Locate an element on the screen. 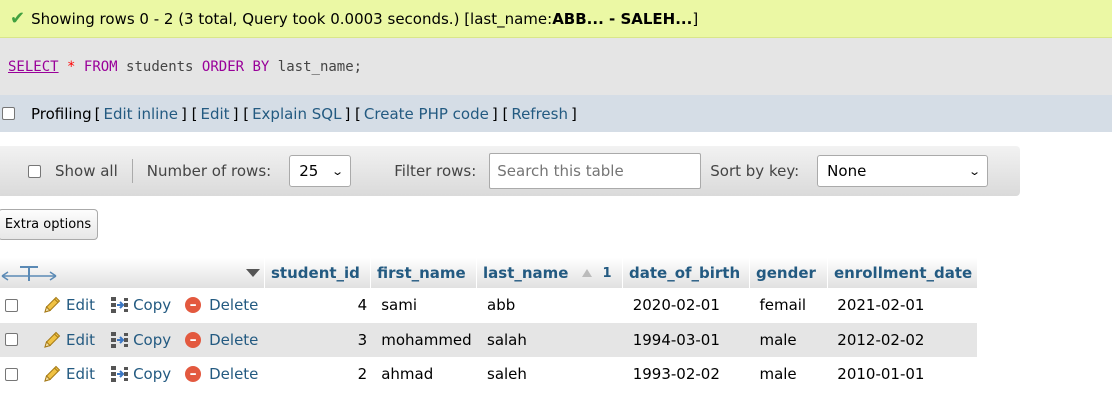 Image resolution: width=1112 pixels, height=410 pixels. show-all-checkbox is located at coordinates (34, 171).